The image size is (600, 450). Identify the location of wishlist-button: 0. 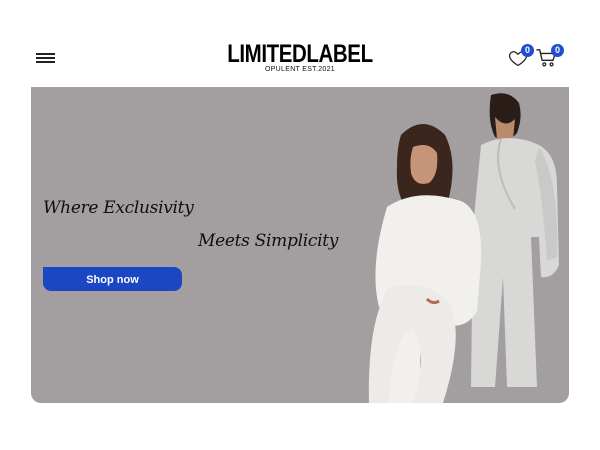
(521, 56).